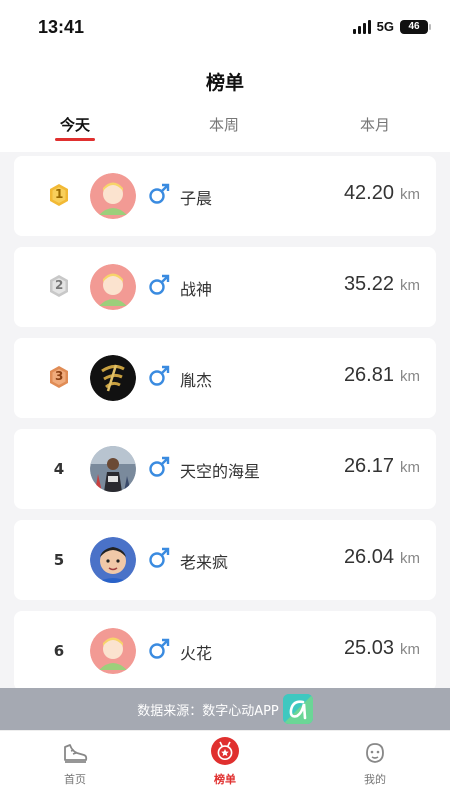 Image resolution: width=450 pixels, height=800 pixels. I want to click on ranking-row: 3 胤杰 26.81 km, so click(225, 378).